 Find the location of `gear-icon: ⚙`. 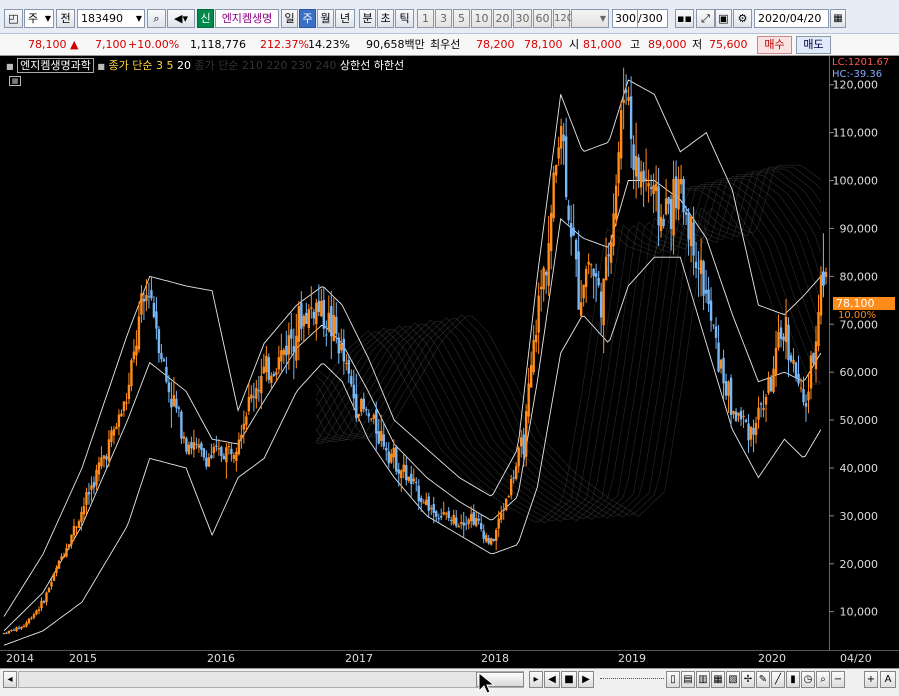

gear-icon: ⚙ is located at coordinates (742, 18).